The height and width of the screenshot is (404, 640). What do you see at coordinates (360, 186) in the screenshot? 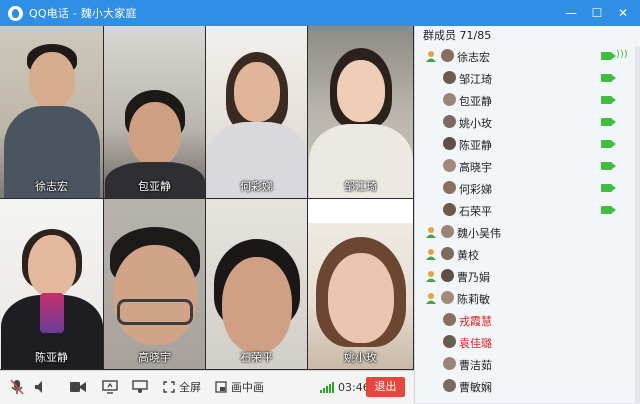
I see `video-tile-name: 邹江琦` at bounding box center [360, 186].